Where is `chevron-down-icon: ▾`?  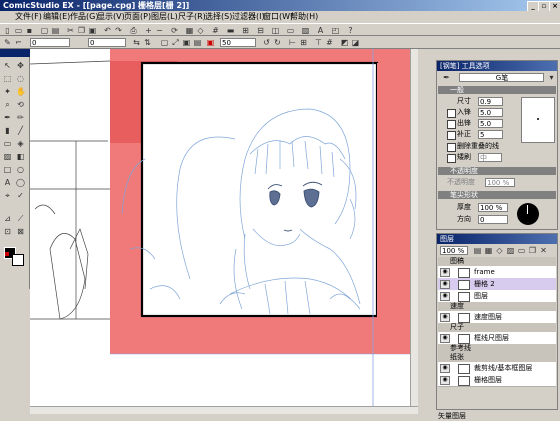
chevron-down-icon: ▾ is located at coordinates (551, 77).